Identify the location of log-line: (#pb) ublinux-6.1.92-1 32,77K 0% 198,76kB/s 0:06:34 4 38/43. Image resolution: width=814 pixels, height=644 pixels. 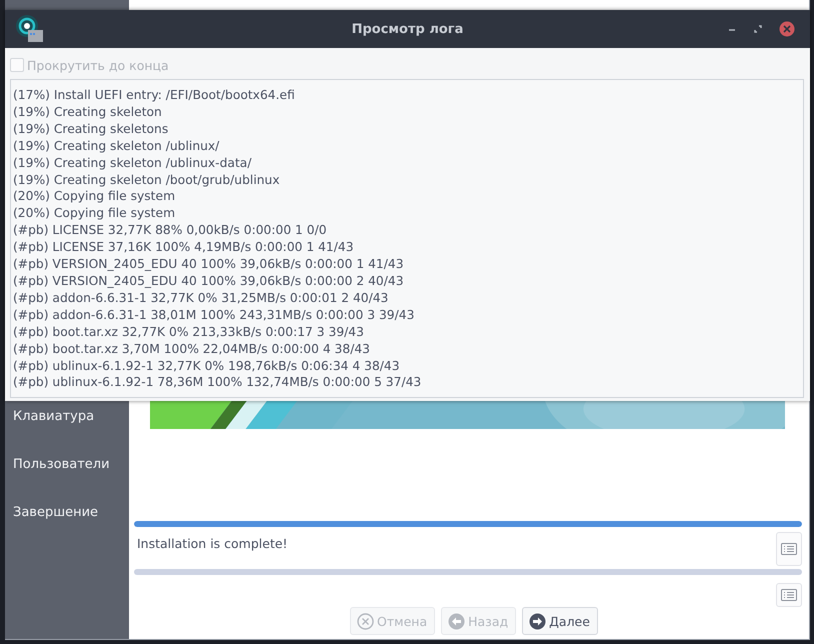
(207, 366).